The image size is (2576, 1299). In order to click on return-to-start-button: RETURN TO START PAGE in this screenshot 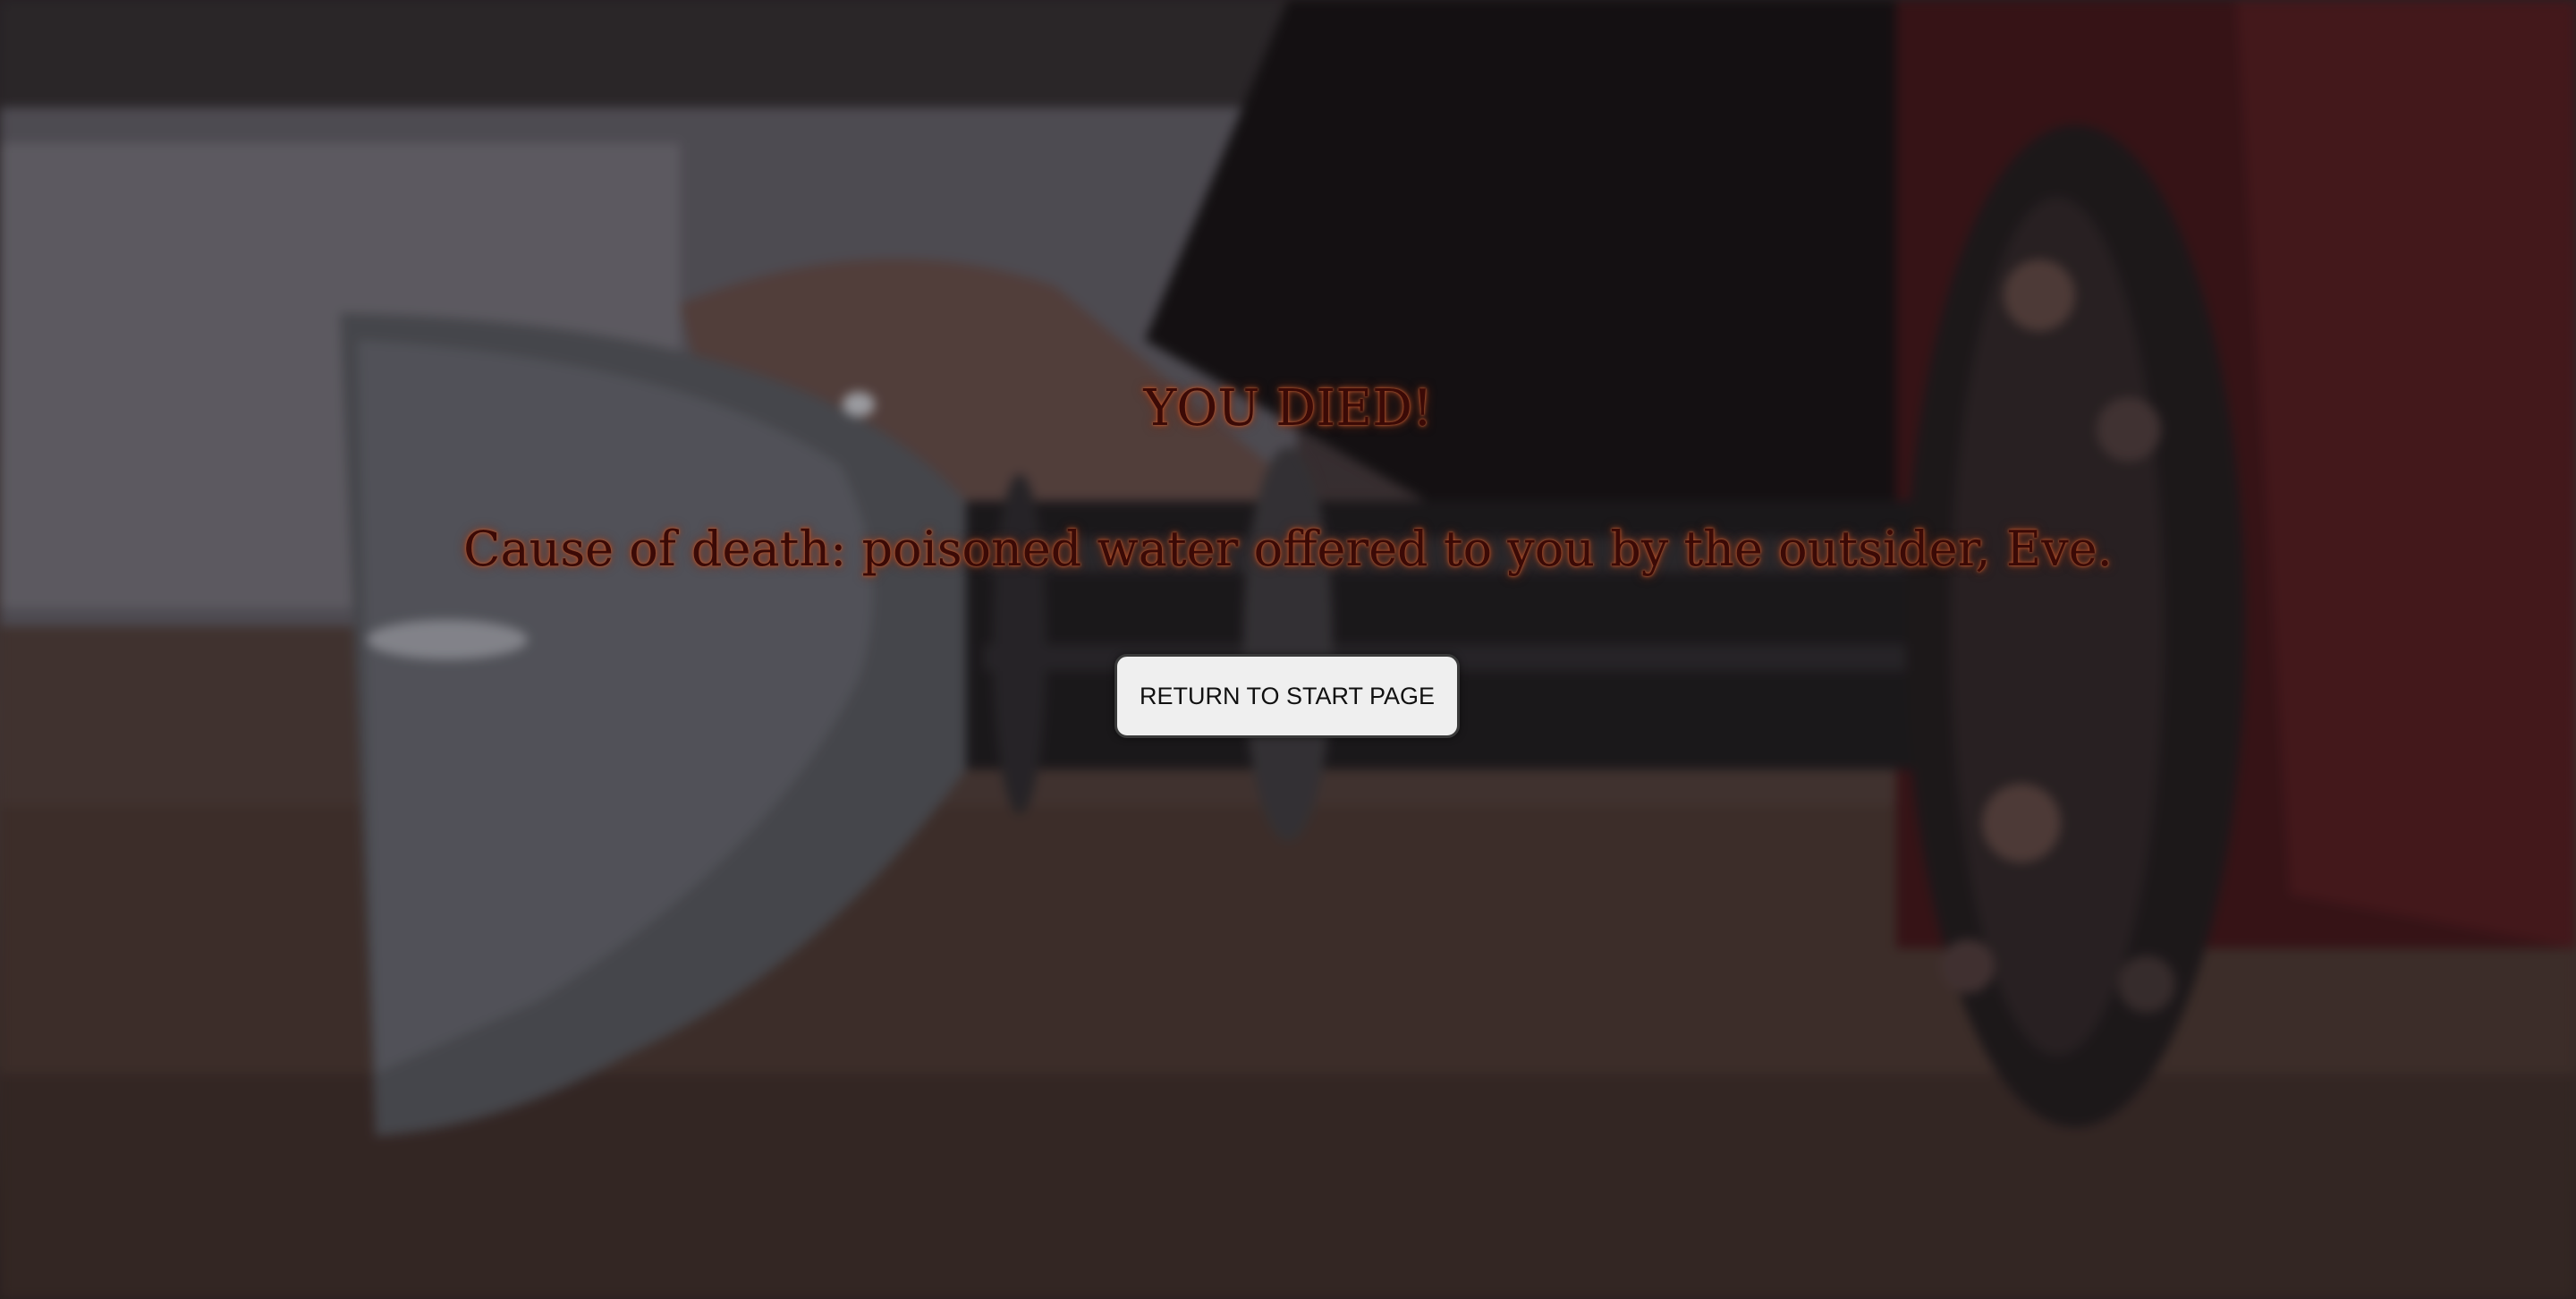, I will do `click(1287, 696)`.